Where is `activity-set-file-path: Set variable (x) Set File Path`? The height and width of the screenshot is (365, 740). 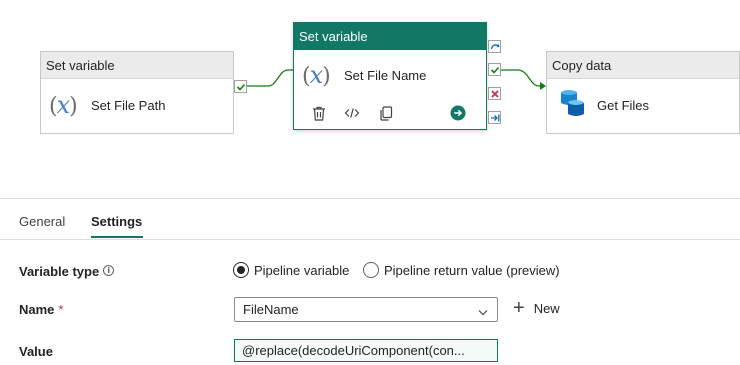 activity-set-file-path: Set variable (x) Set File Path is located at coordinates (137, 92).